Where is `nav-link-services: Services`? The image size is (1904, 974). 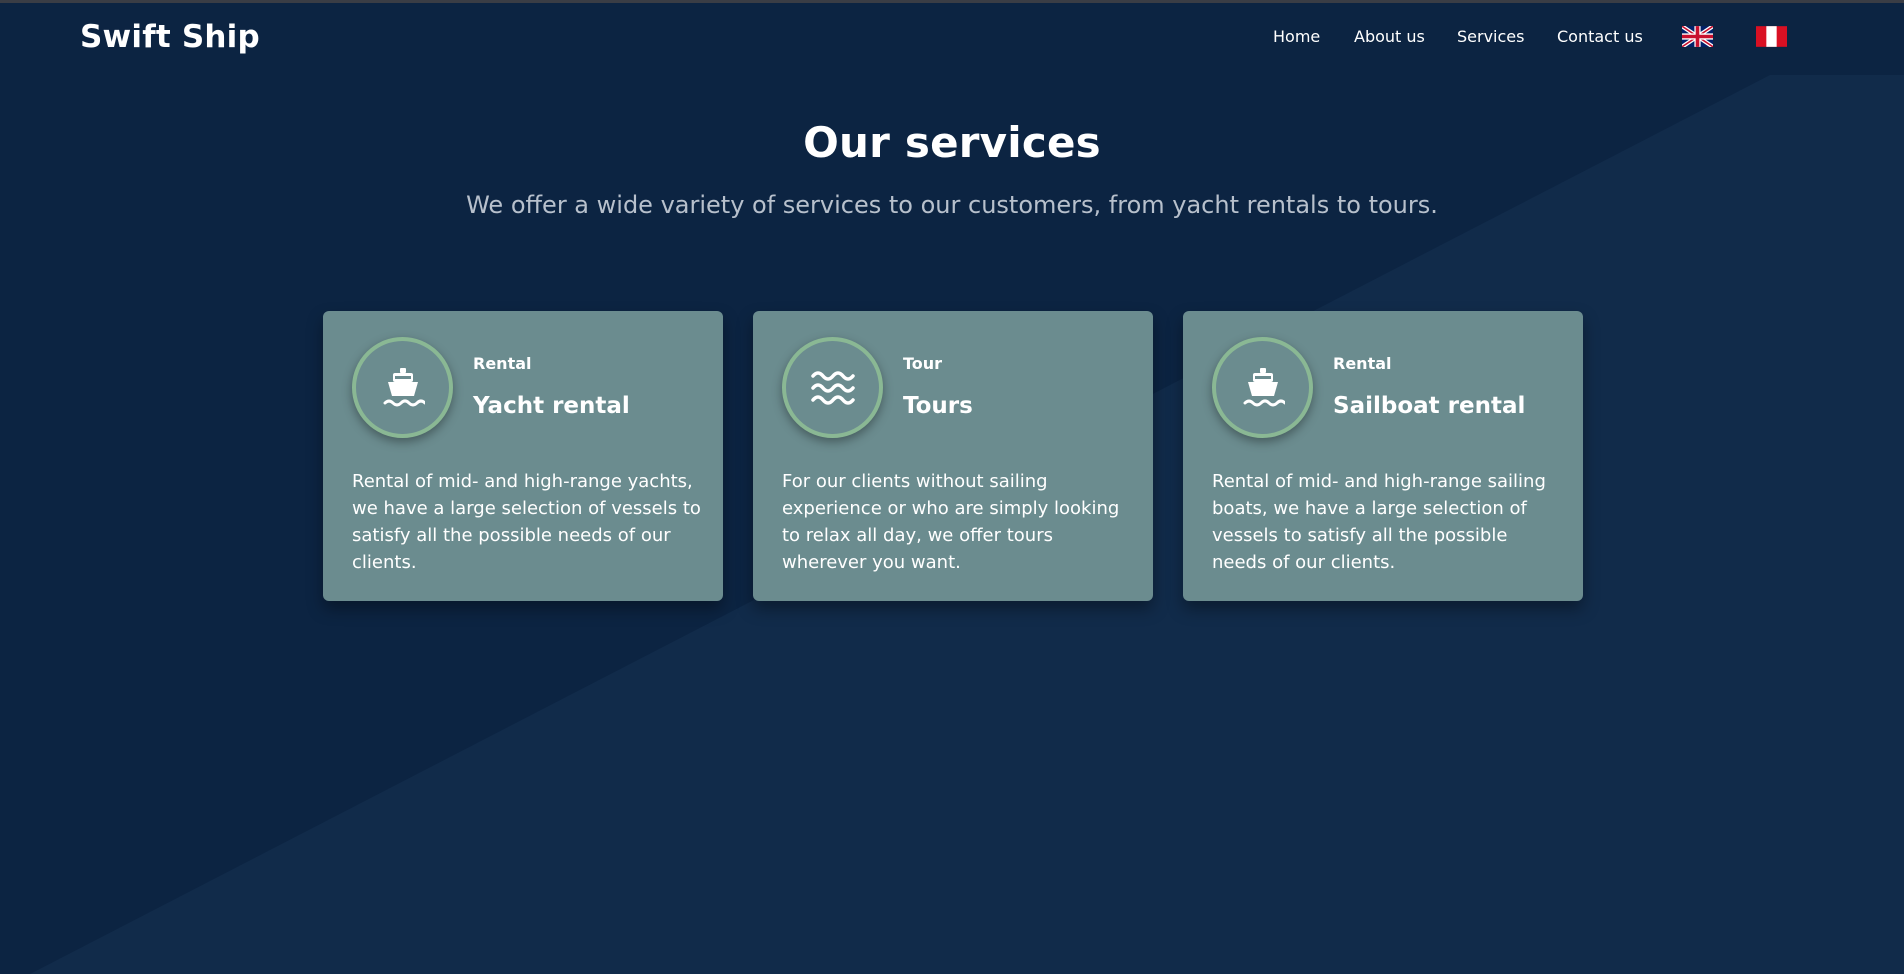
nav-link-services: Services is located at coordinates (1490, 36).